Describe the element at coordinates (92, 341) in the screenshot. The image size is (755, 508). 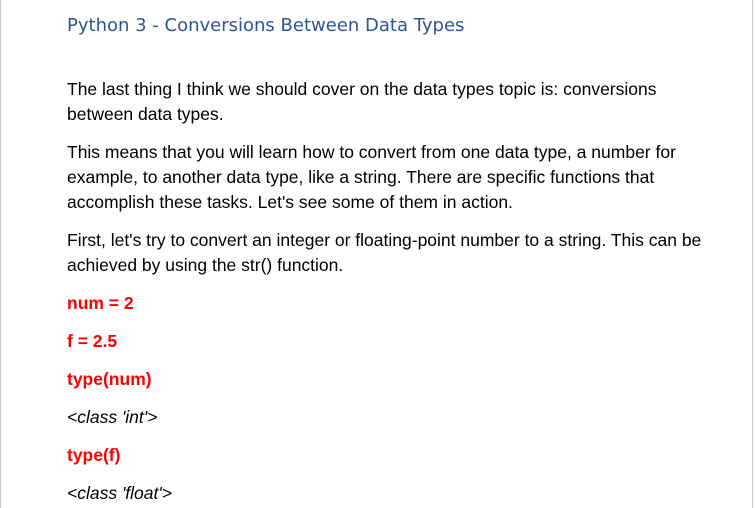
I see `code-line-float-assign: f = 2.5` at that location.